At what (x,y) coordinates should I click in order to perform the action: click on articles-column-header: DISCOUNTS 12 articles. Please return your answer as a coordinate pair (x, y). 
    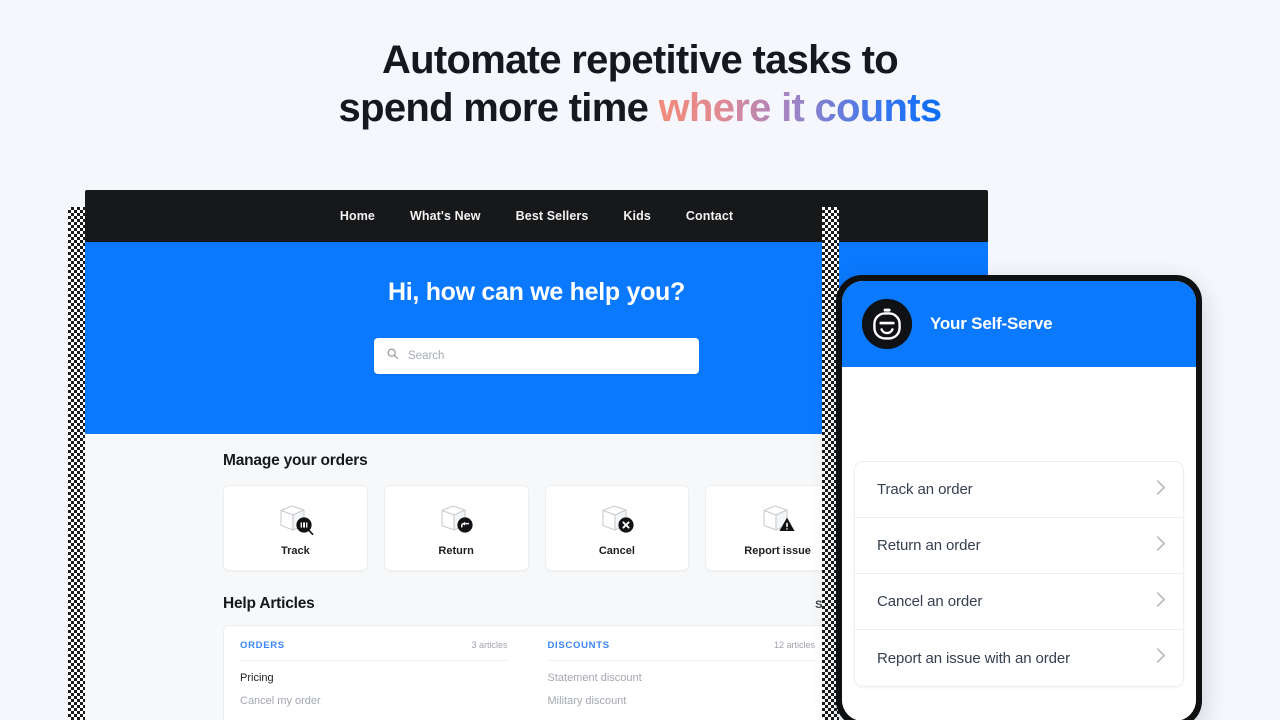
    Looking at the image, I should click on (682, 645).